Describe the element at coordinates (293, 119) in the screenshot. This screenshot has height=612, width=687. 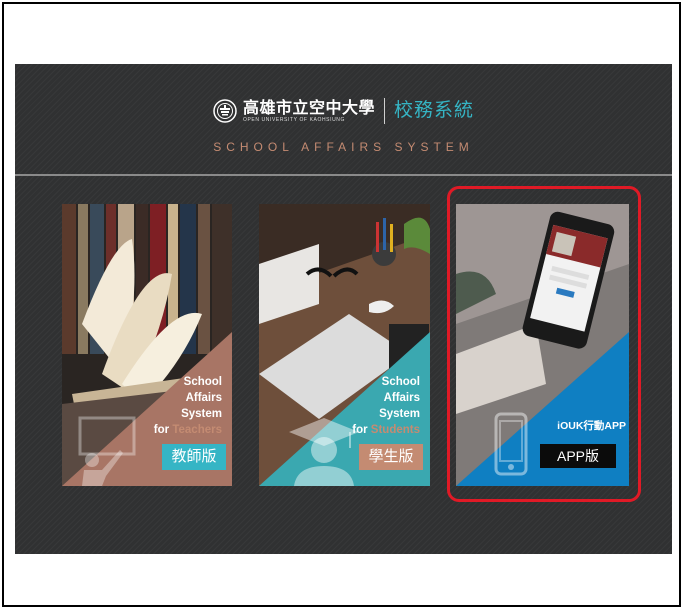
I see `university-english-name: OPEN UNIVERSITY OF KAOHSIUNG` at that location.